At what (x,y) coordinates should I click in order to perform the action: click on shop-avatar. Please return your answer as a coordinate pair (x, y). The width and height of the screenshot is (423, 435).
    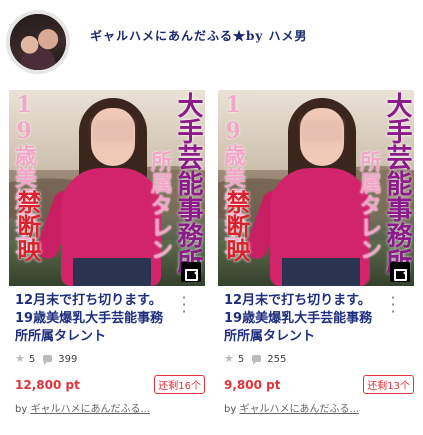
    Looking at the image, I should click on (38, 42).